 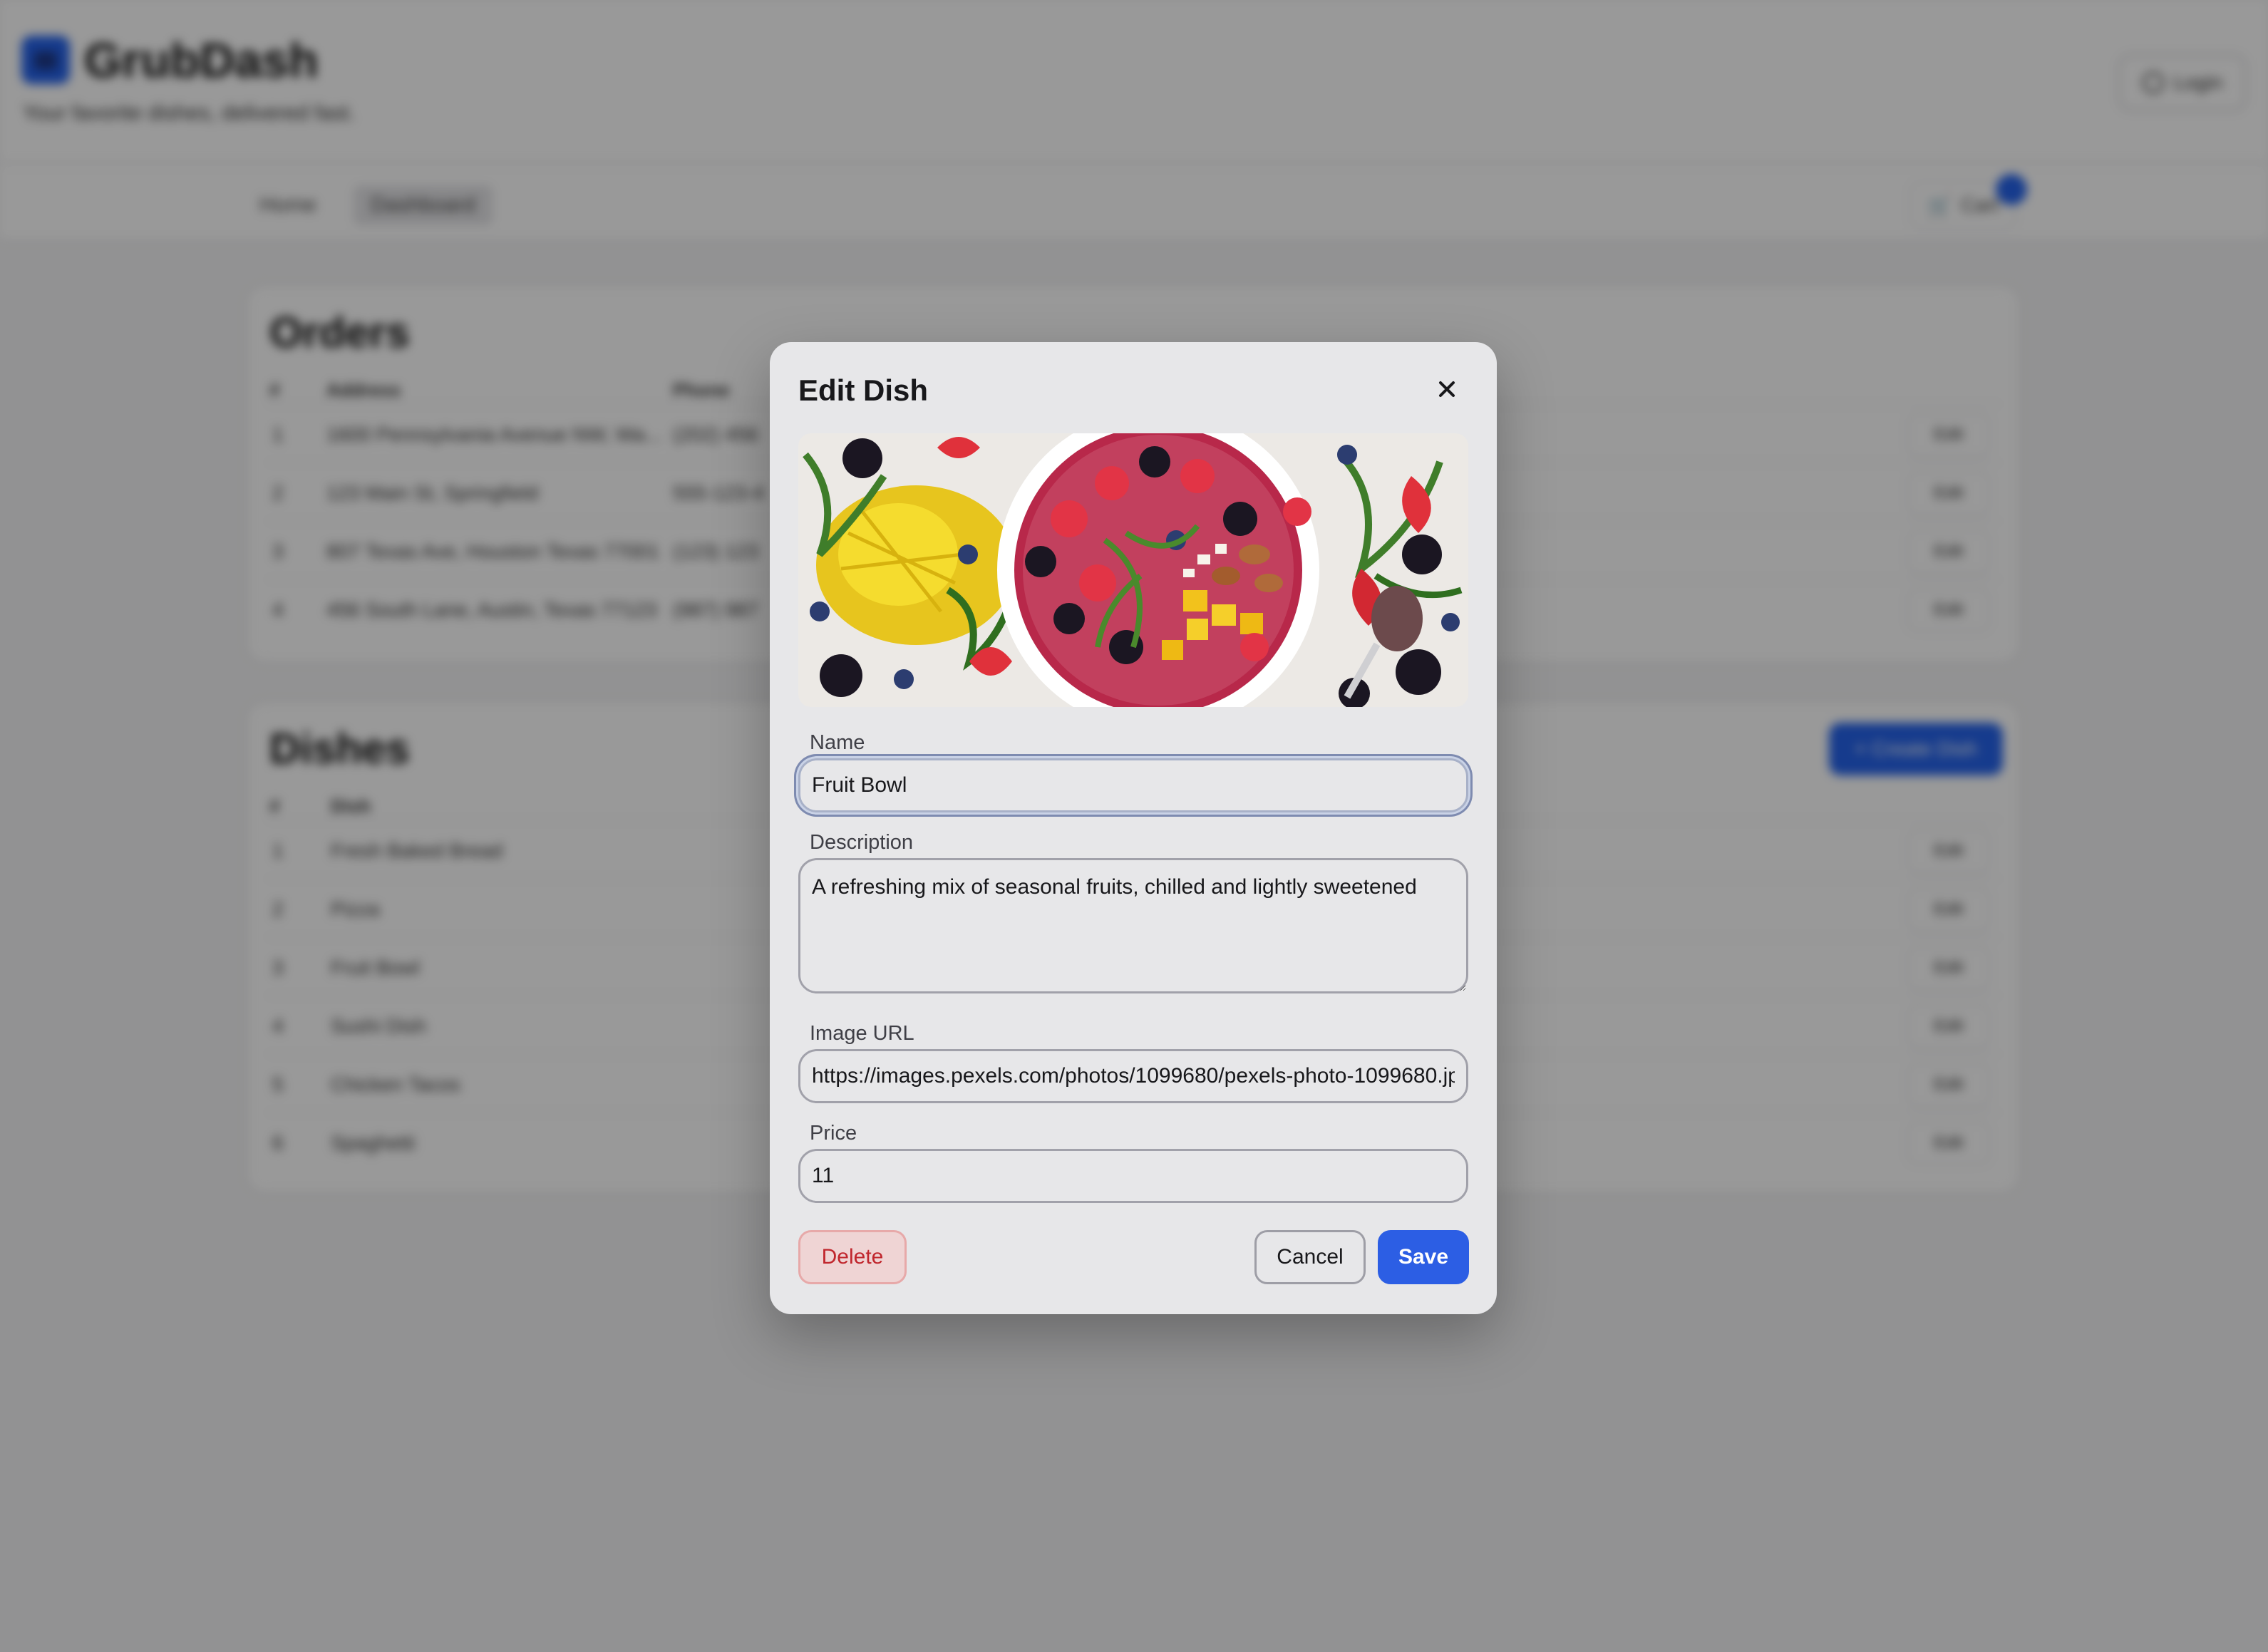 What do you see at coordinates (1310, 1257) in the screenshot?
I see `cancel-button: Cancel` at bounding box center [1310, 1257].